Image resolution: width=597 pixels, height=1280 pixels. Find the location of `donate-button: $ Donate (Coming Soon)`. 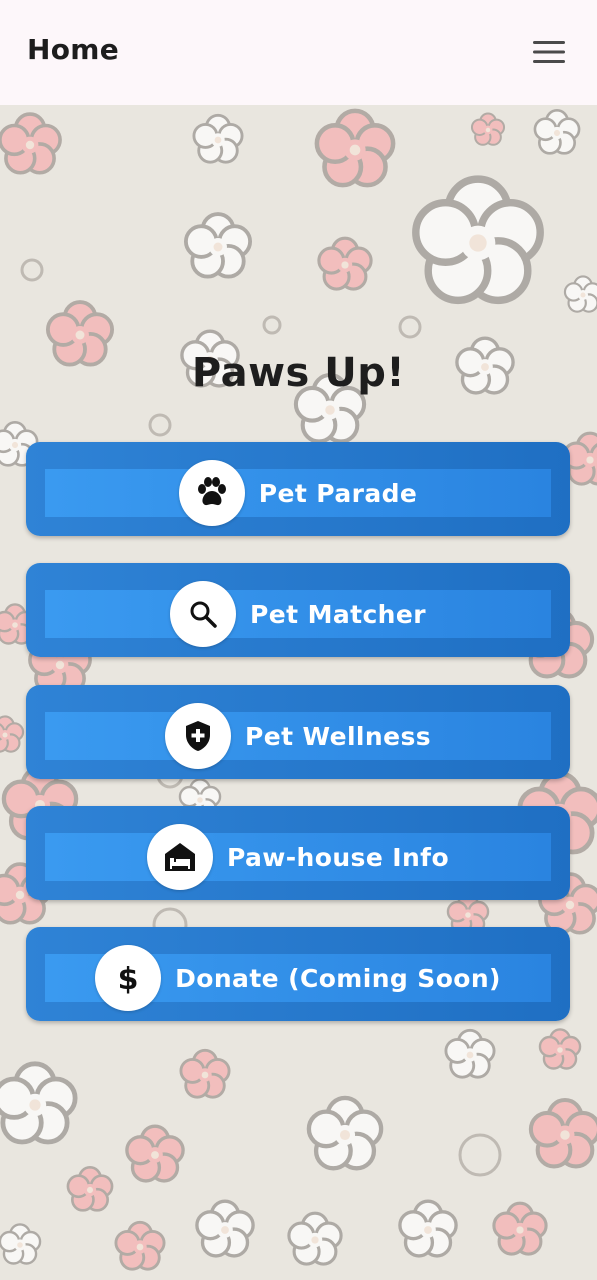

donate-button: $ Donate (Coming Soon) is located at coordinates (298, 974).